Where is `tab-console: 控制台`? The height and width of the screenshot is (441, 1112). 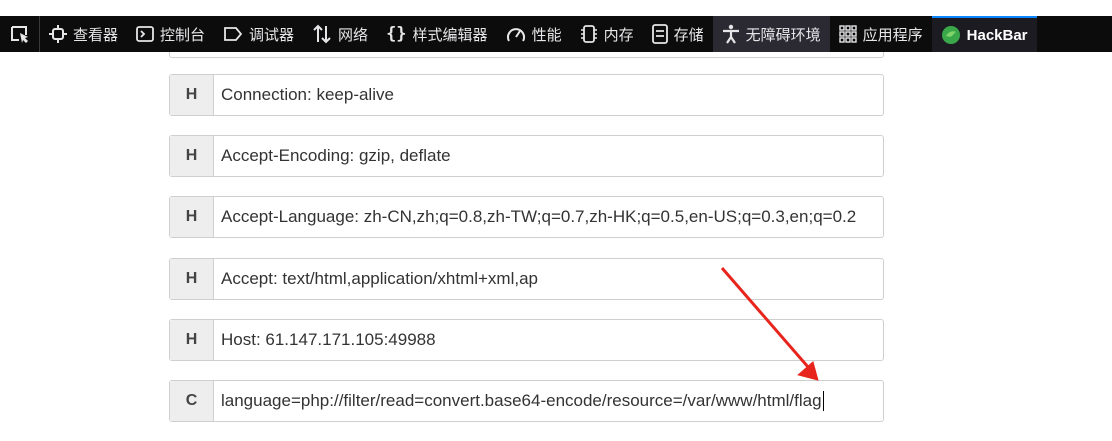
tab-console: 控制台 is located at coordinates (170, 34).